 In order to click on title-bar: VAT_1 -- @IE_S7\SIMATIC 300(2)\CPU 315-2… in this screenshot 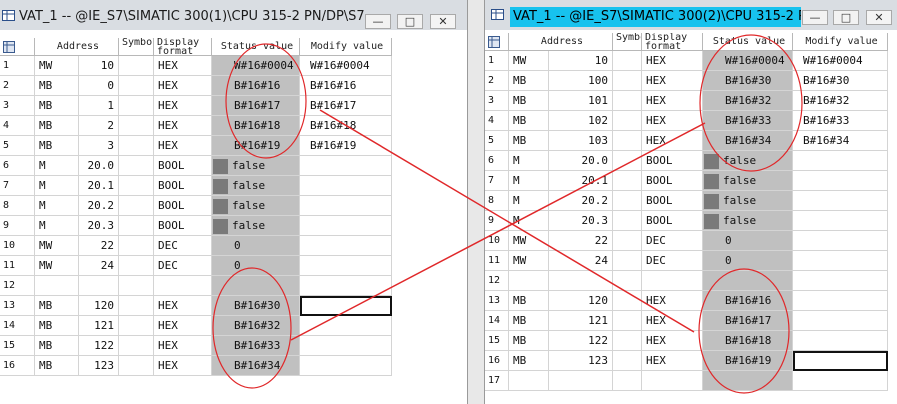, I will do `click(691, 15)`.